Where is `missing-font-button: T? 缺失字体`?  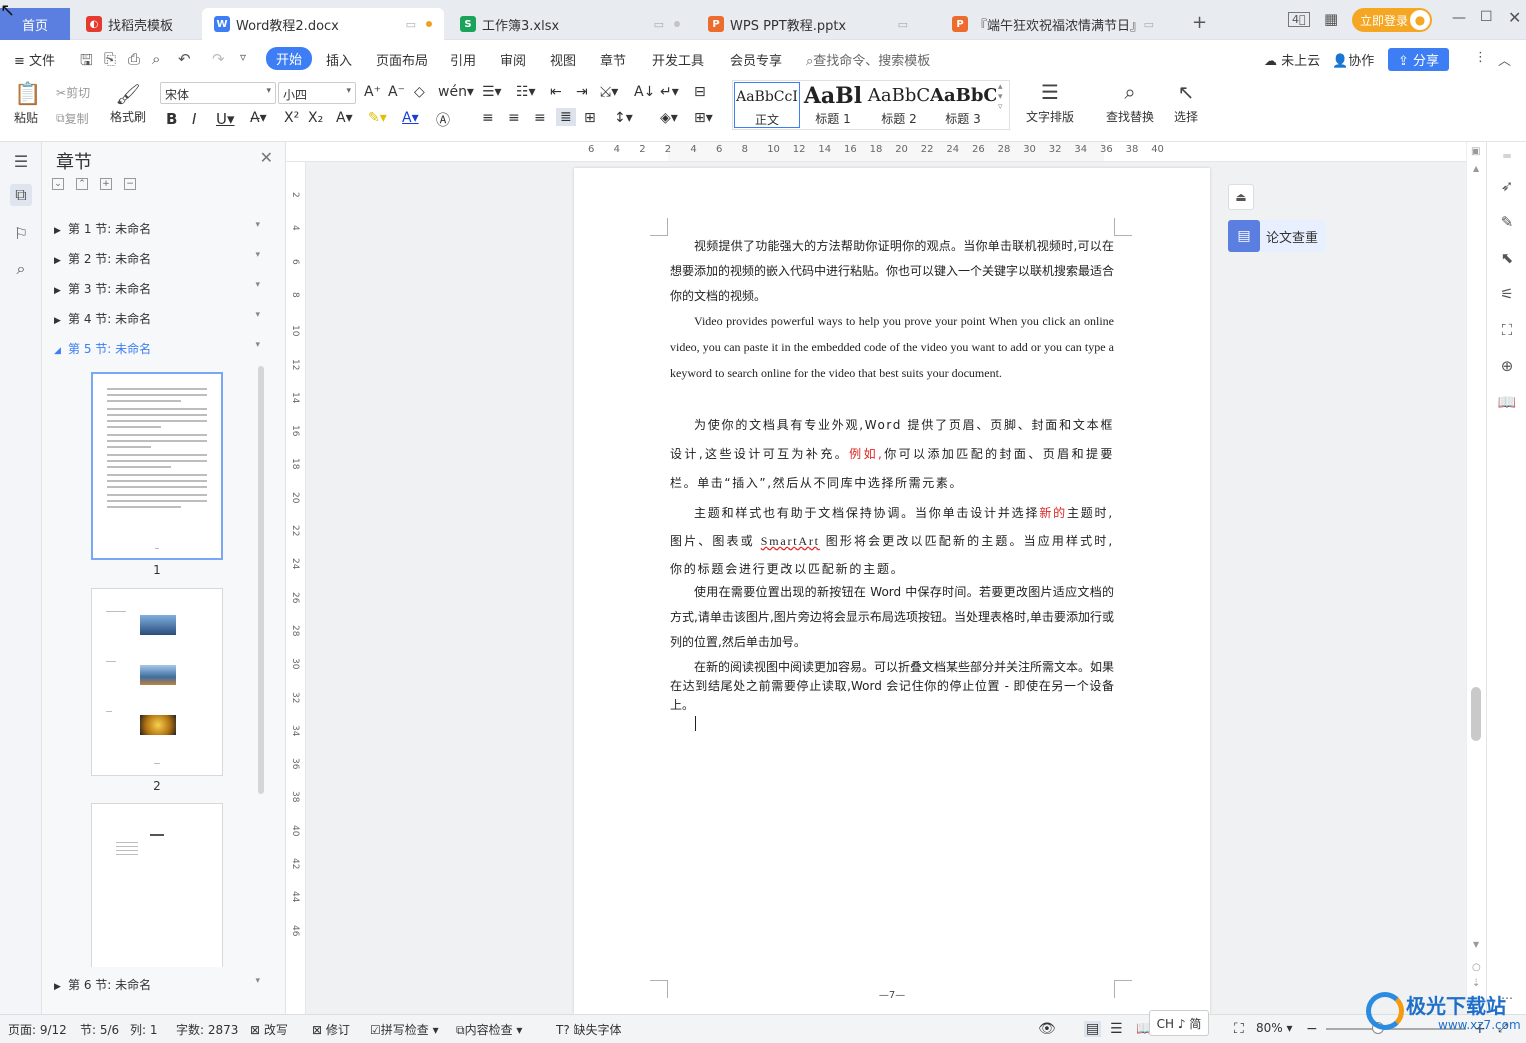 missing-font-button: T? 缺失字体 is located at coordinates (589, 1029).